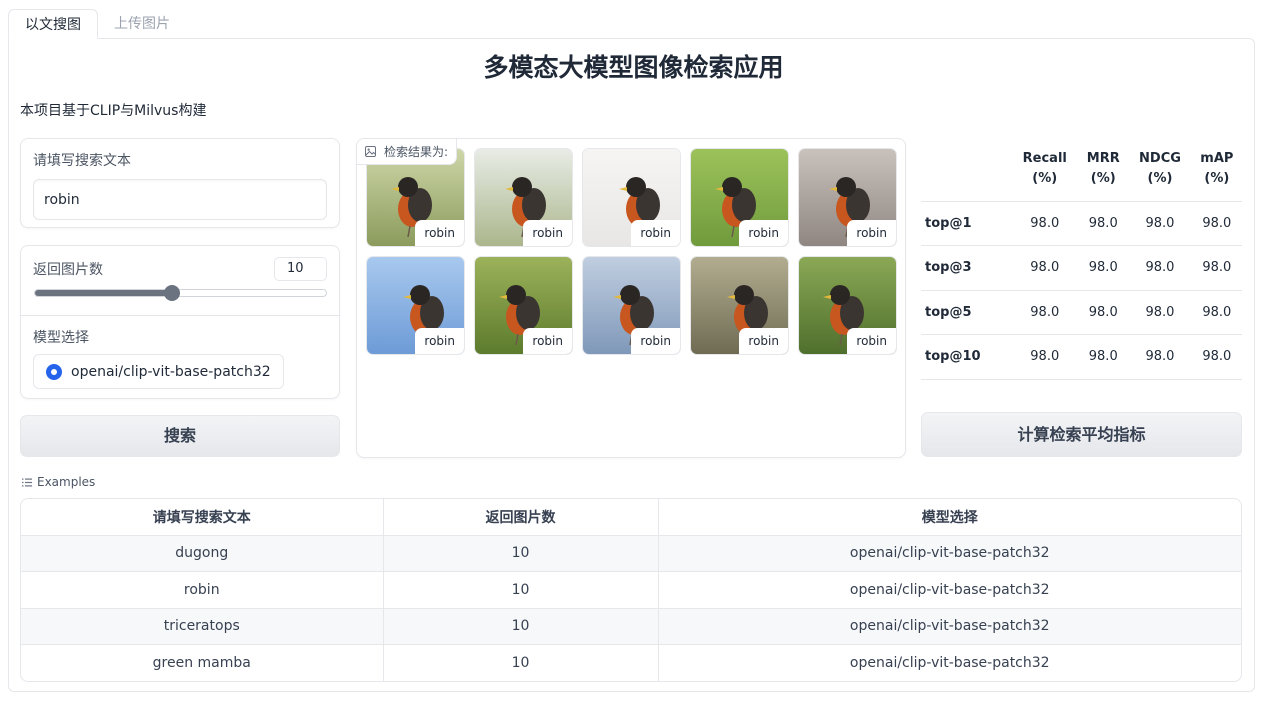  I want to click on metrics-corner, so click(966, 170).